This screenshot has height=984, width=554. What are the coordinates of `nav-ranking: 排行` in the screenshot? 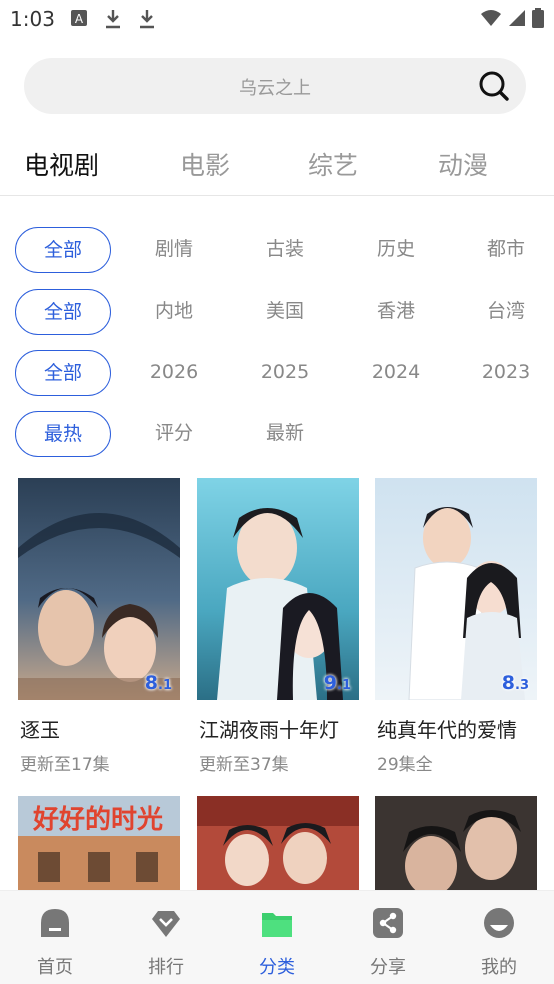 It's located at (166, 937).